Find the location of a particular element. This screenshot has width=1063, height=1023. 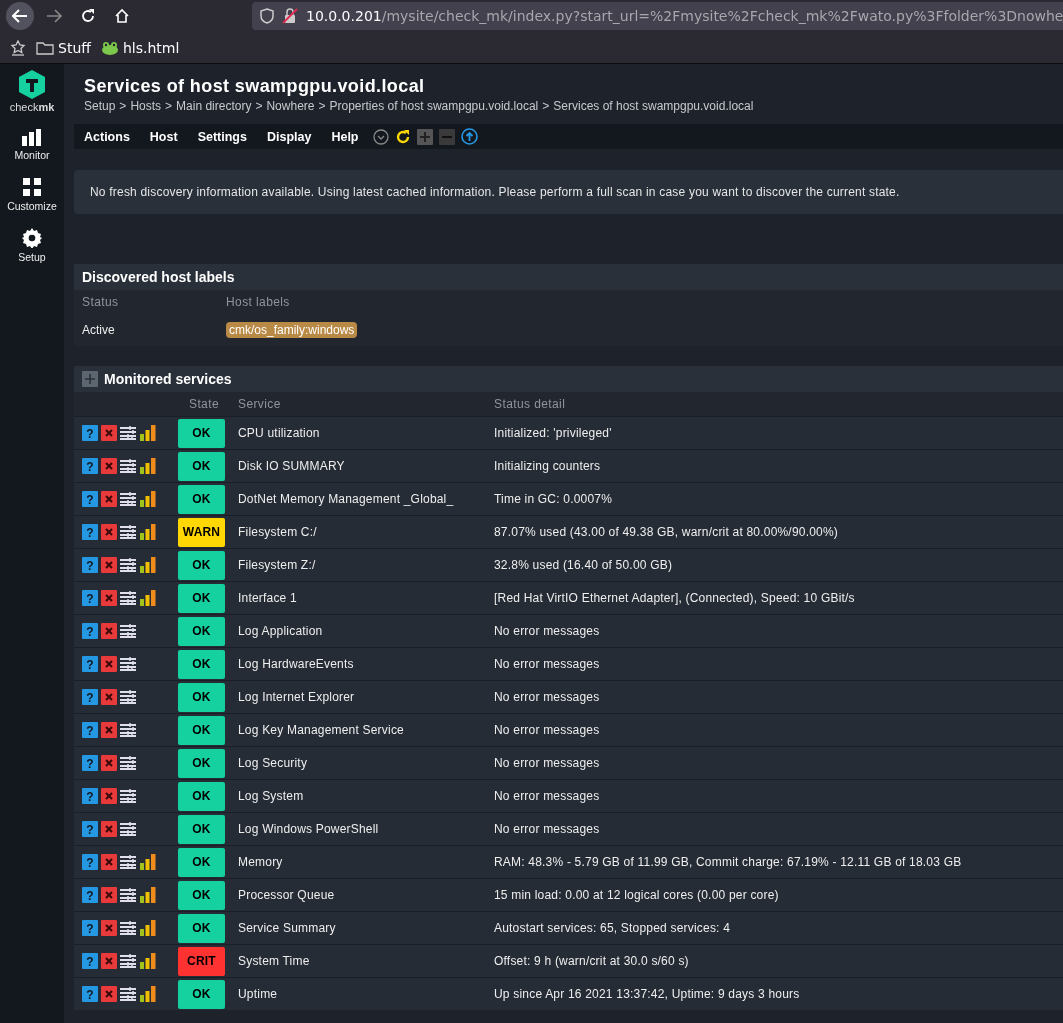

breadcrumb-link: Main directory is located at coordinates (214, 106).